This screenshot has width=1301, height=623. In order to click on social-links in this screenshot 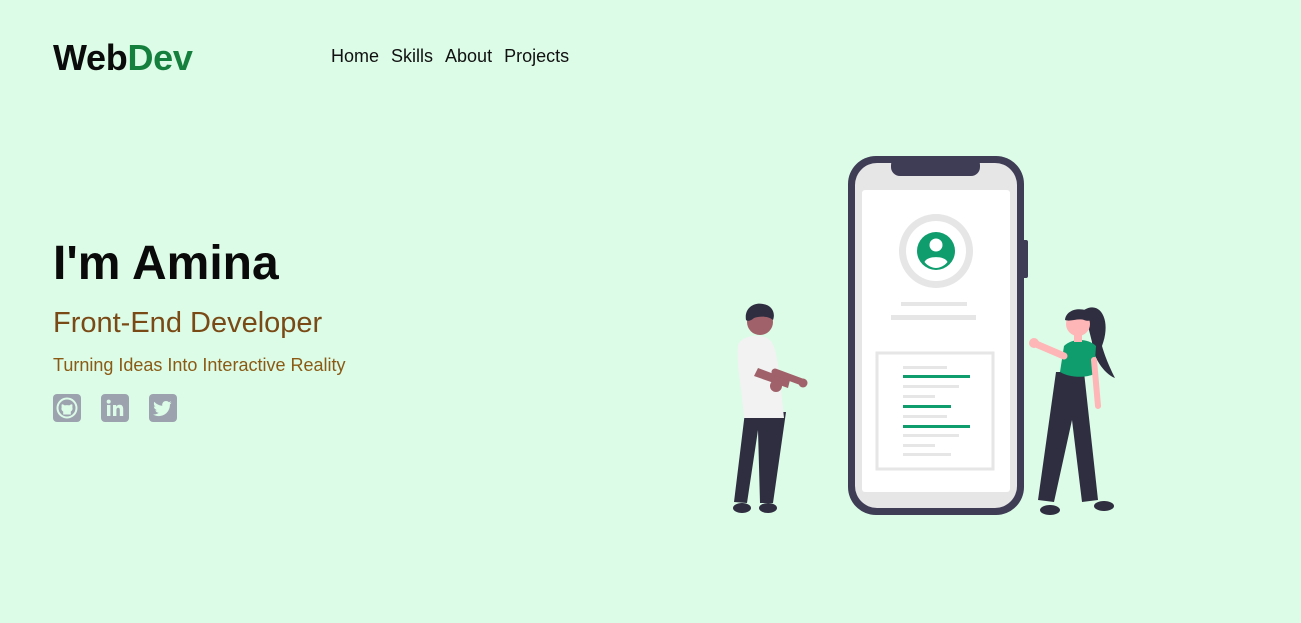, I will do `click(313, 408)`.